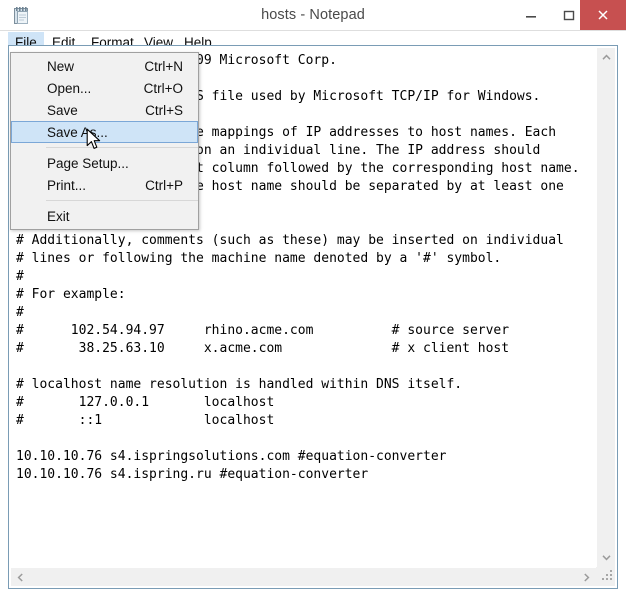 The height and width of the screenshot is (597, 626). What do you see at coordinates (163, 66) in the screenshot?
I see `menu-item-shortcut: Ctrl+N` at bounding box center [163, 66].